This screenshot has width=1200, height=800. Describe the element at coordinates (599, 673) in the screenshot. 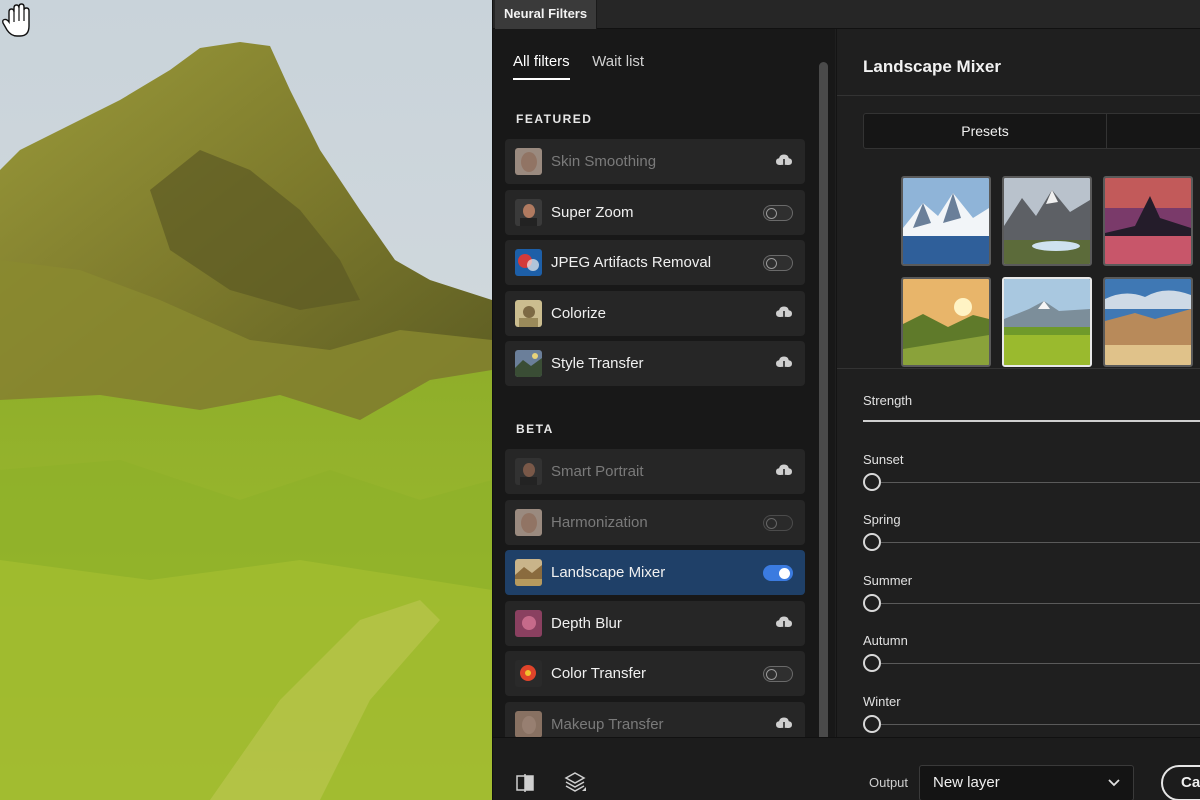

I see `filter-label: Color Transfer` at that location.